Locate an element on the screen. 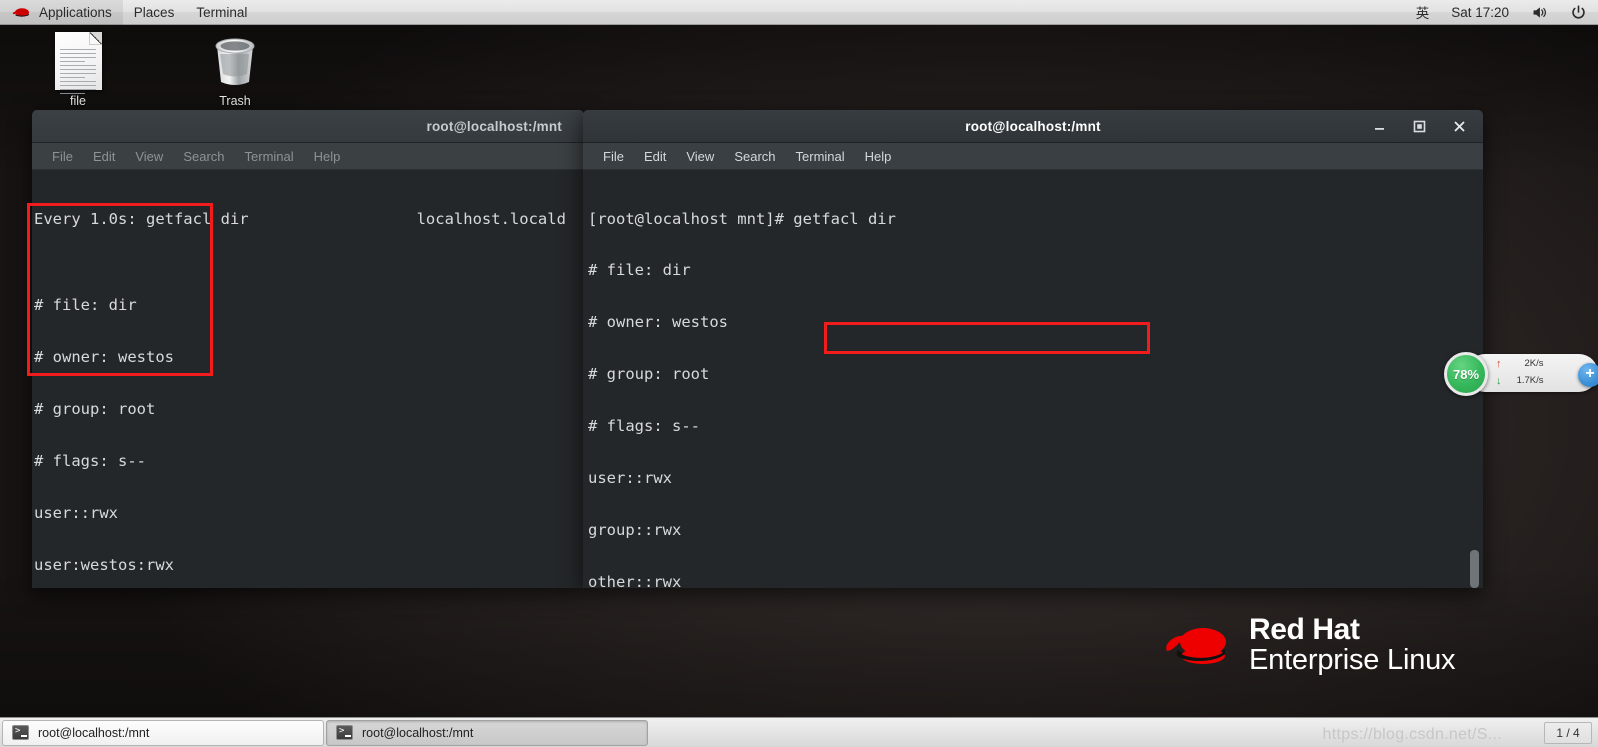 Image resolution: width=1598 pixels, height=747 pixels. download-rate-row: ↓ 1.7K/s is located at coordinates (1520, 381).